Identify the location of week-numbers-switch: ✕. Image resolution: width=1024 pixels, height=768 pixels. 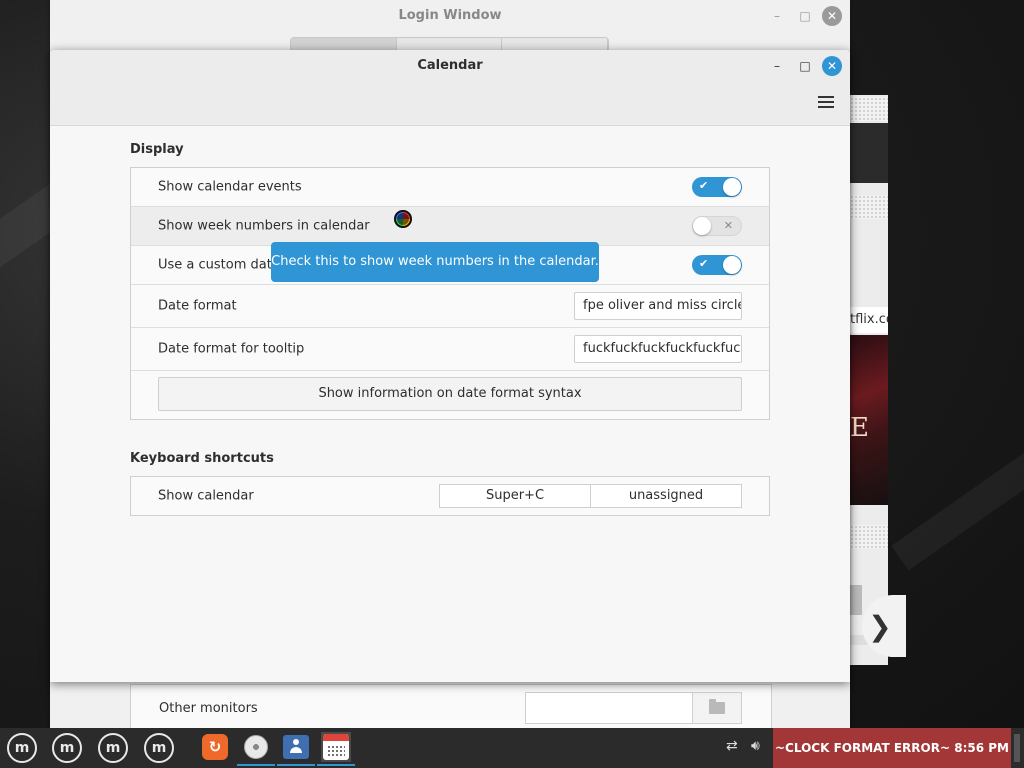
(717, 226).